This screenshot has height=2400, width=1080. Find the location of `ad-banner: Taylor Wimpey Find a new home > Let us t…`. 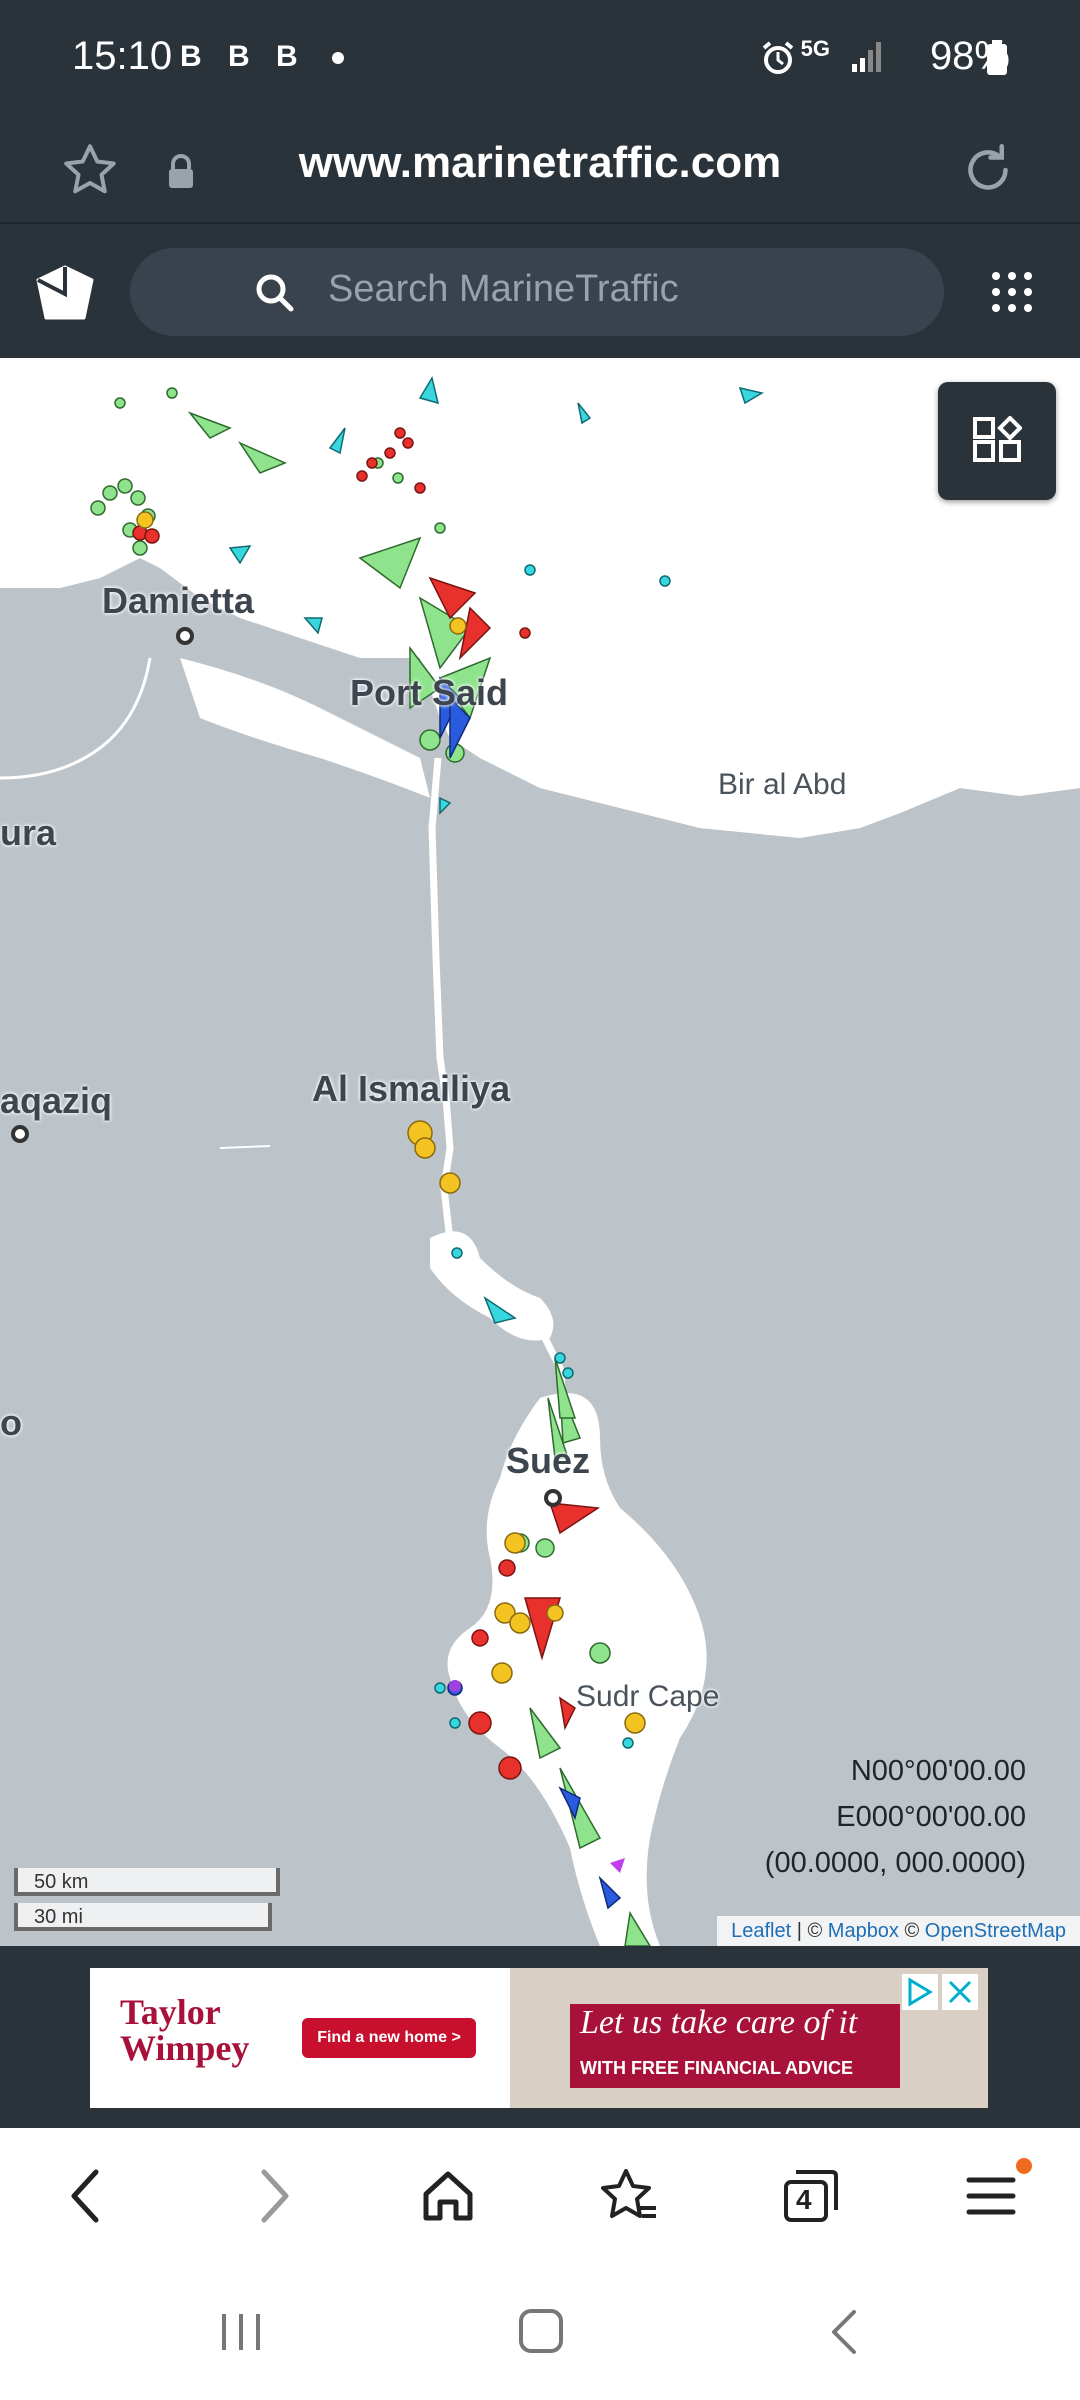

ad-banner: Taylor Wimpey Find a new home > Let us t… is located at coordinates (539, 2038).